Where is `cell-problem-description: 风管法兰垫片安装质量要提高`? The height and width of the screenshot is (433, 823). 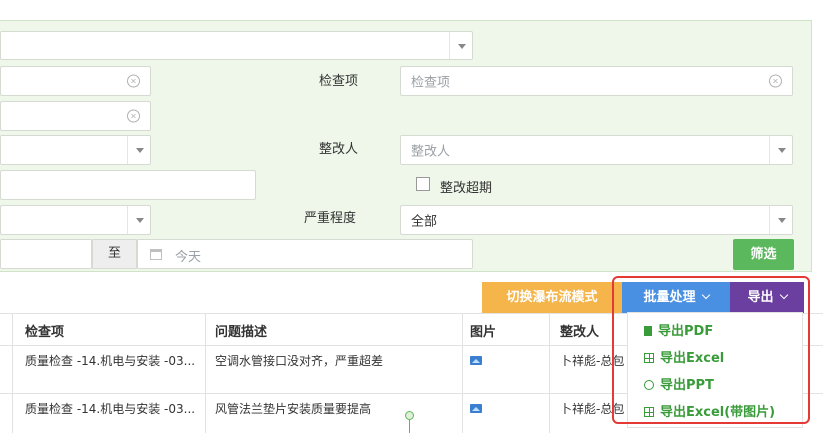 cell-problem-description: 风管法兰垫片安装质量要提高 is located at coordinates (335, 409).